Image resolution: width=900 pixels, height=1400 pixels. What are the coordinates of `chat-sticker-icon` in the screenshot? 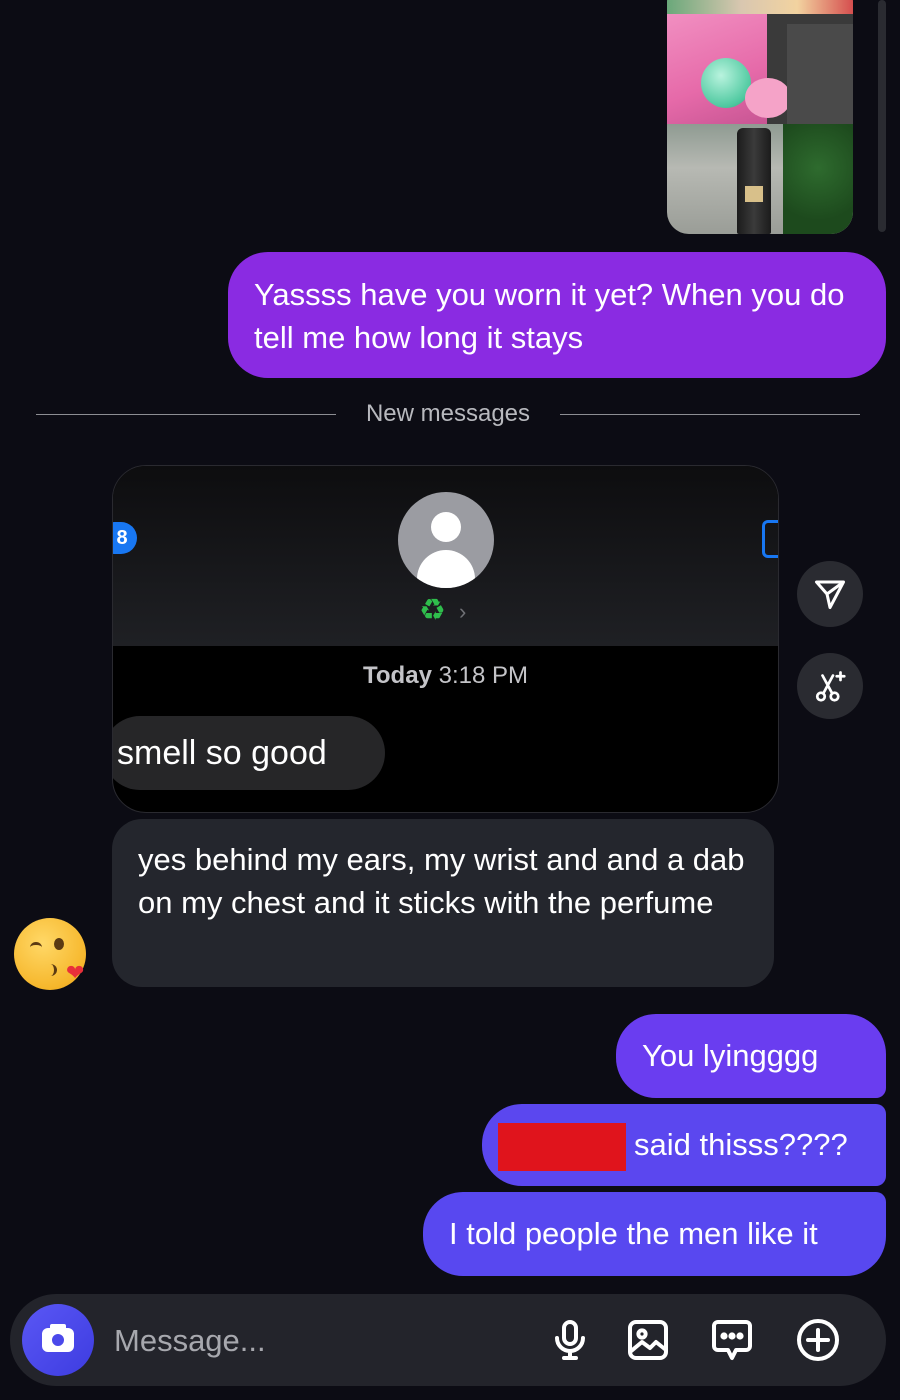 It's located at (732, 1340).